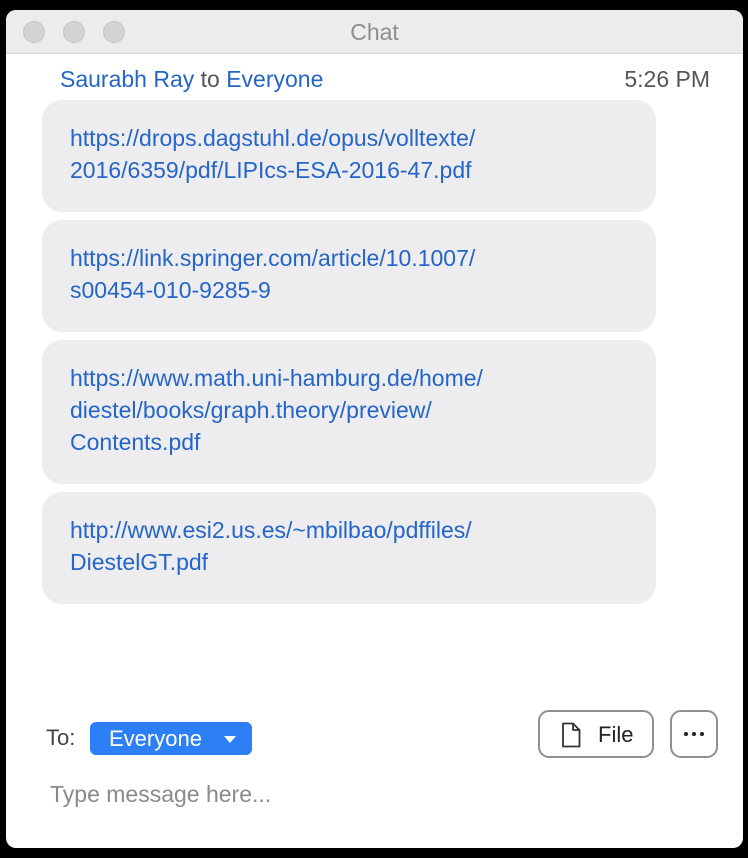  Describe the element at coordinates (170, 290) in the screenshot. I see `link-line: s00454-010-9285-9` at that location.